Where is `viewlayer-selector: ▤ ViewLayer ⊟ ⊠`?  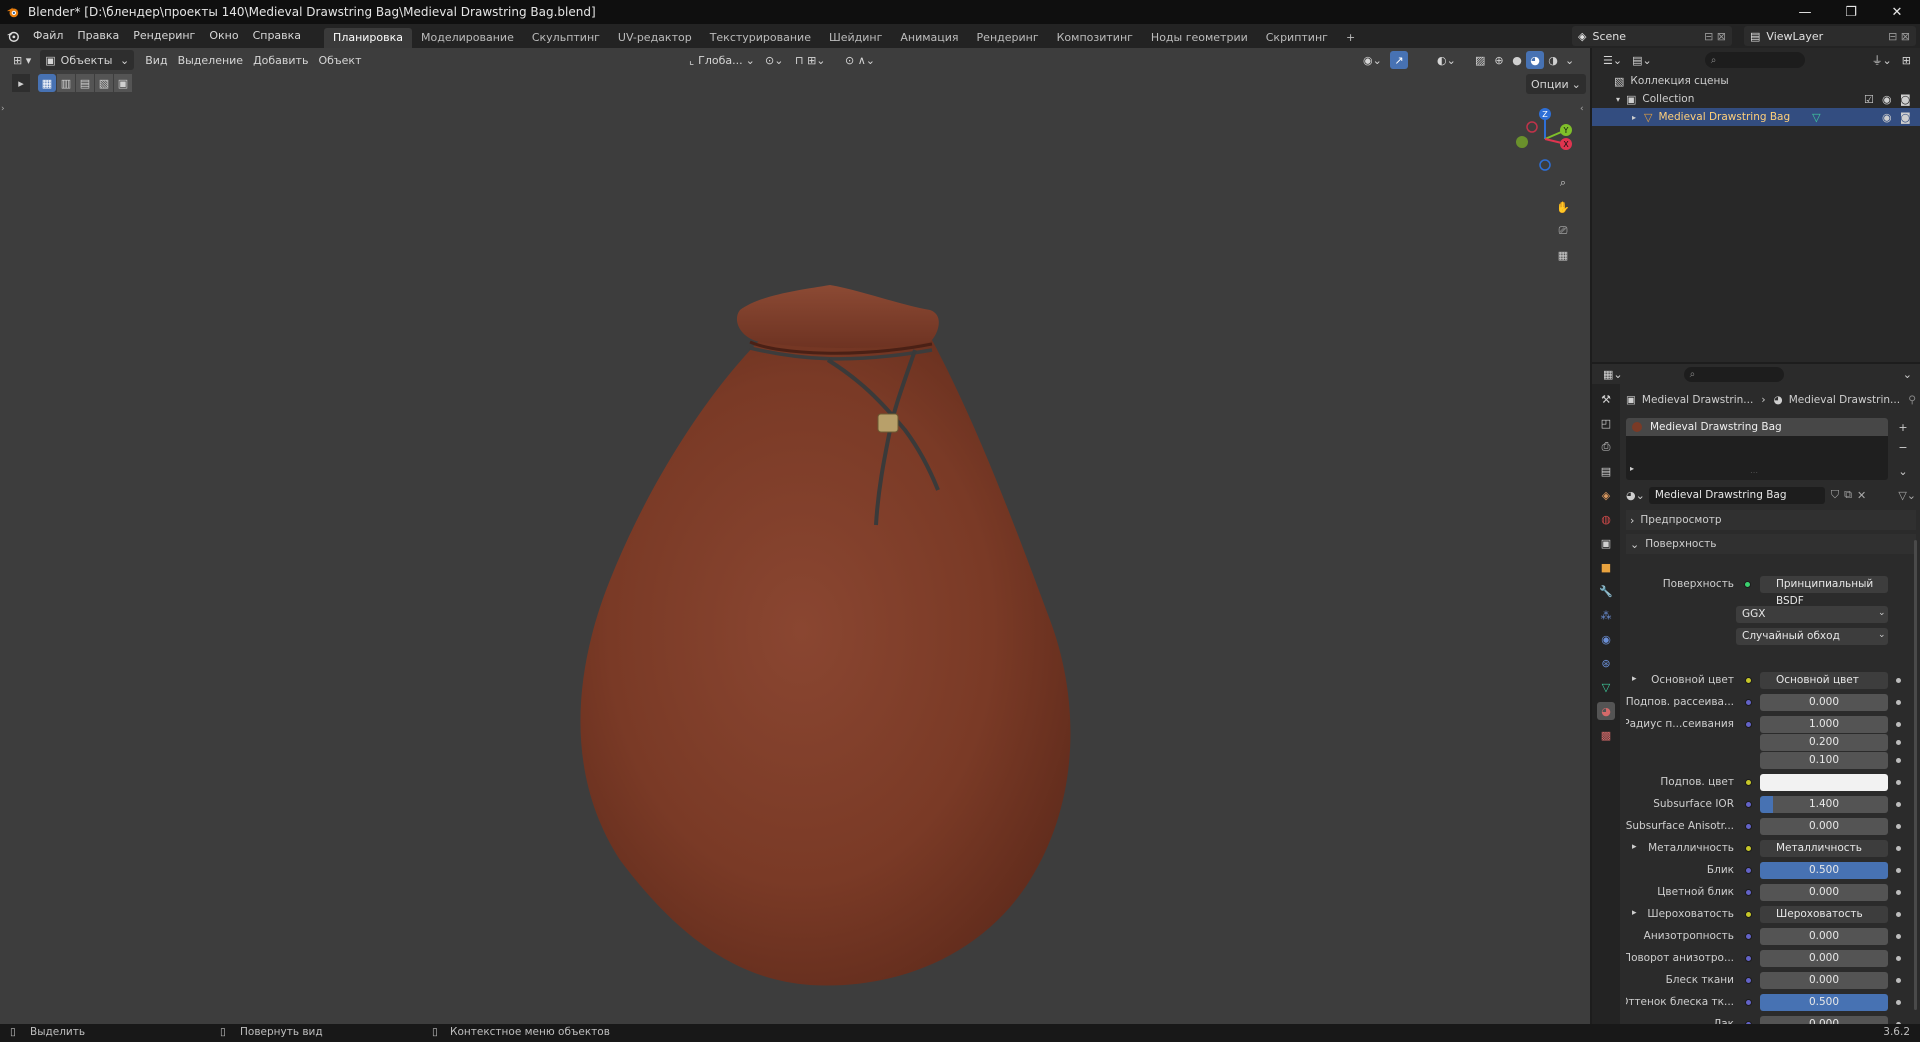
viewlayer-selector: ▤ ViewLayer ⊟ ⊠ is located at coordinates (1830, 36).